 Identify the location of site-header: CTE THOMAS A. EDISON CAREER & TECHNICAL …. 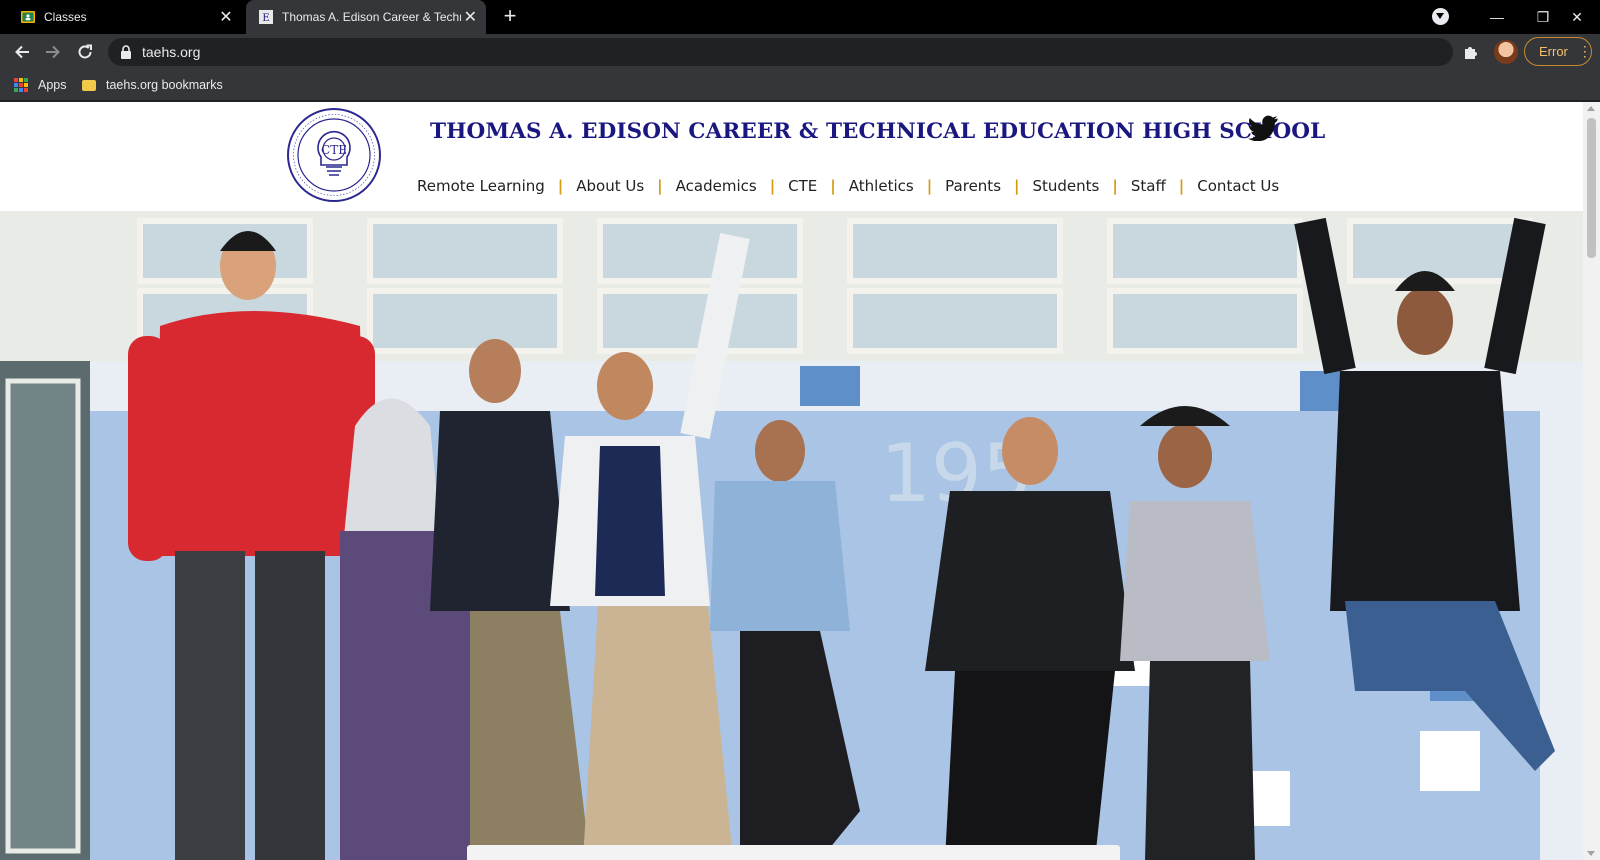
(791, 156).